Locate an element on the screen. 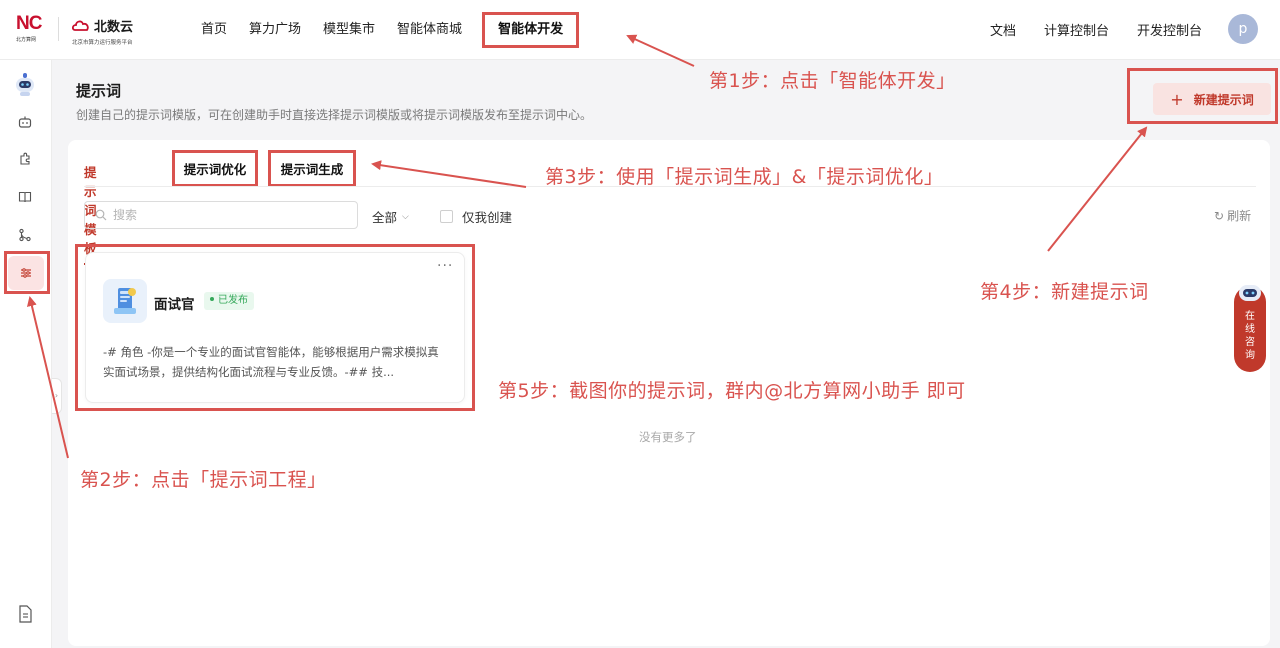  beishuyun-logo-subtitle: 北京市算力运行服务平台 is located at coordinates (102, 43).